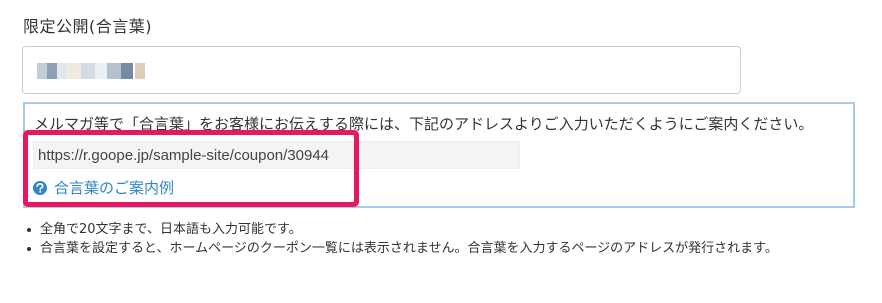  Describe the element at coordinates (444, 229) in the screenshot. I see `note-item: 全角で20文字まで、日本語も入力可能です。` at that location.